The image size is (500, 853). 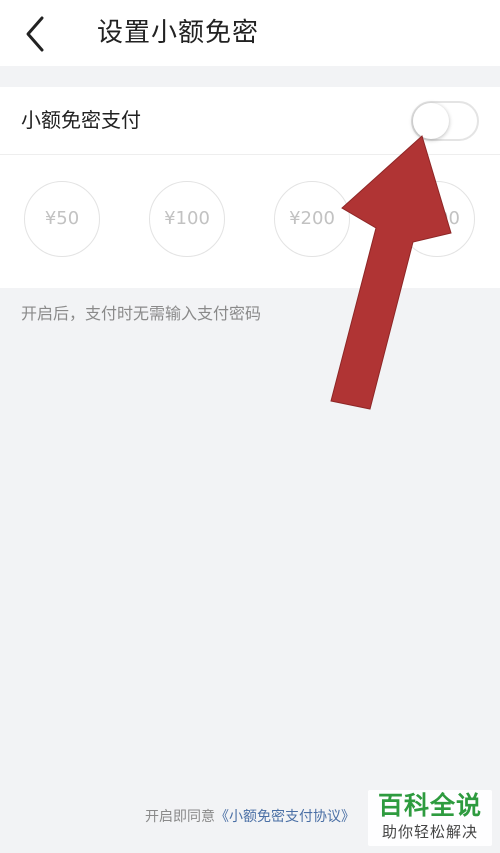 I want to click on watermark-sub: 助你轻松解决, so click(x=429, y=832).